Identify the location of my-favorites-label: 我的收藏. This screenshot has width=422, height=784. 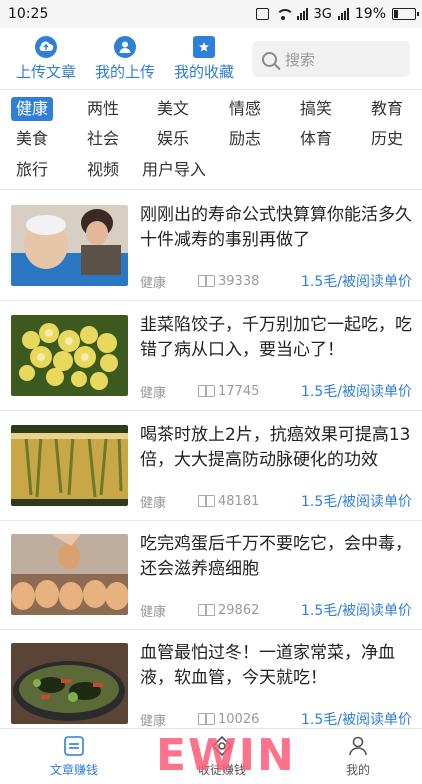
(204, 72).